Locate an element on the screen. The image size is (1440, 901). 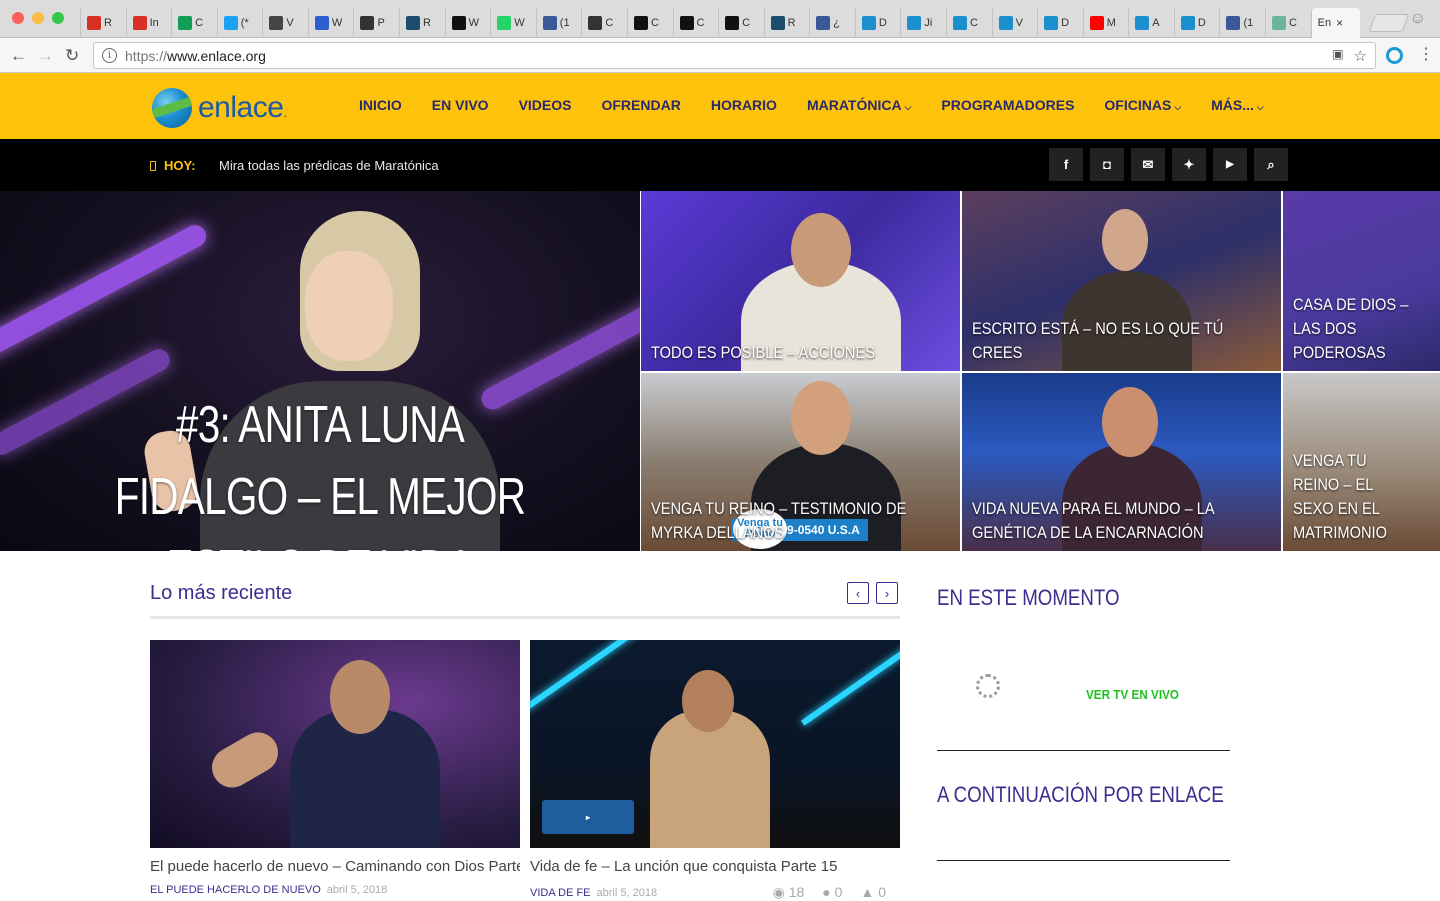
info-icon: i is located at coordinates (109, 55).